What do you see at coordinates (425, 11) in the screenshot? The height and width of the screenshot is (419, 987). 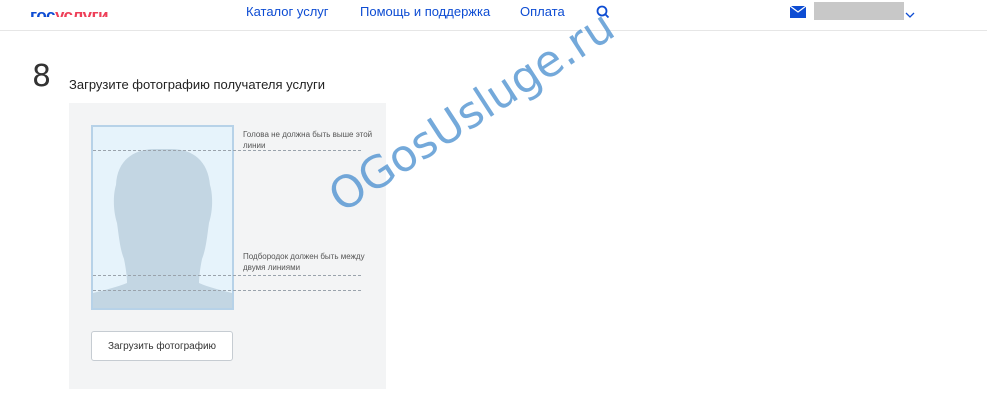 I see `nav-help-link: Помощь и поддержка` at bounding box center [425, 11].